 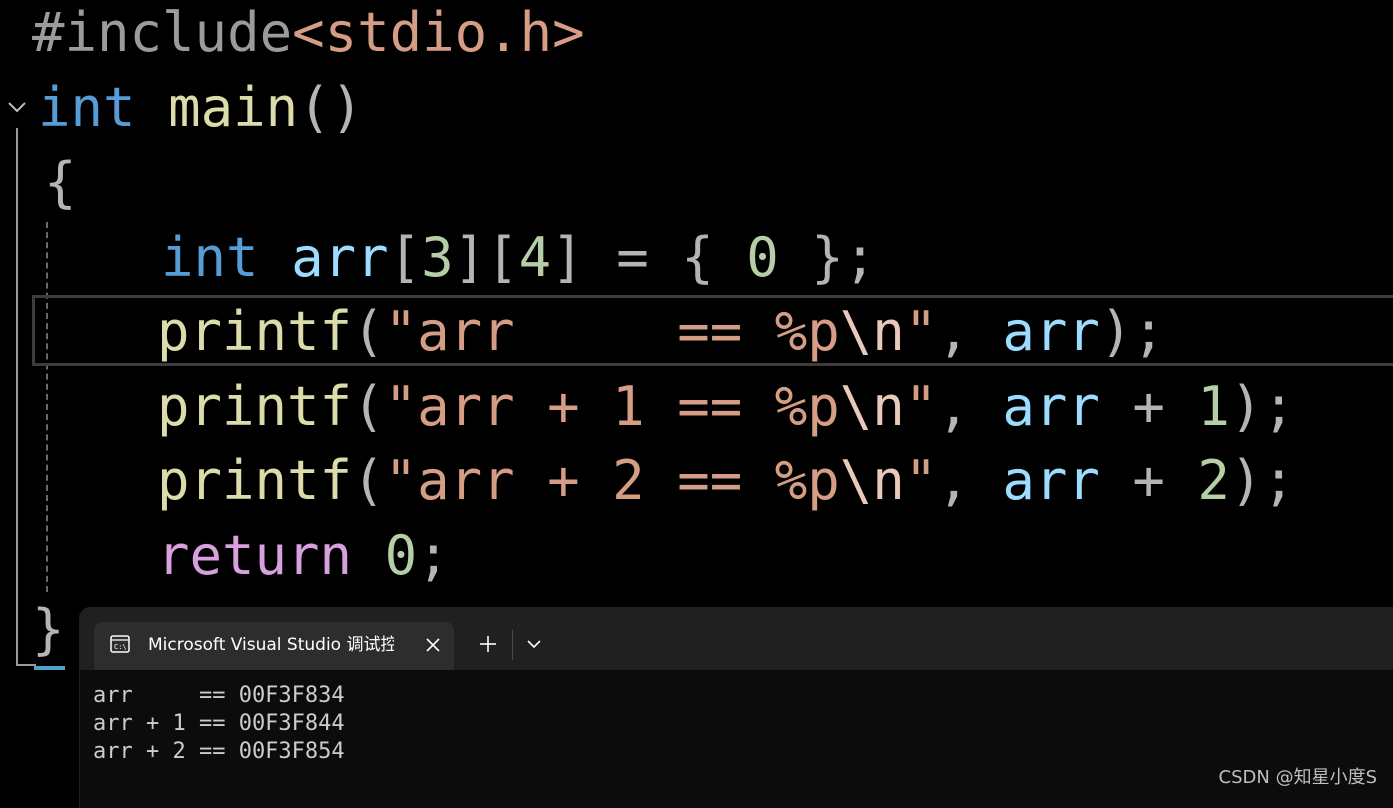 I want to click on console-tab: C:\ Microsoft Visual Studio 调试控制台, so click(x=274, y=646).